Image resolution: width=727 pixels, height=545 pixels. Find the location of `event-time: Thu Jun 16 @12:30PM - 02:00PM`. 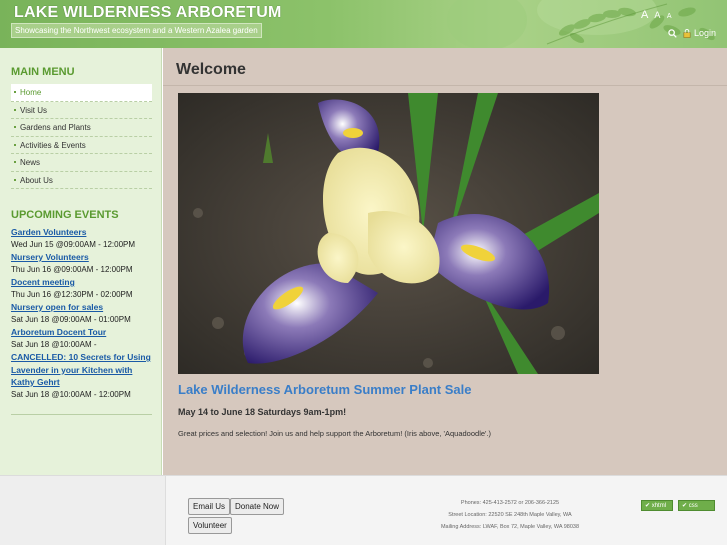

event-time: Thu Jun 16 @12:30PM - 02:00PM is located at coordinates (72, 294).